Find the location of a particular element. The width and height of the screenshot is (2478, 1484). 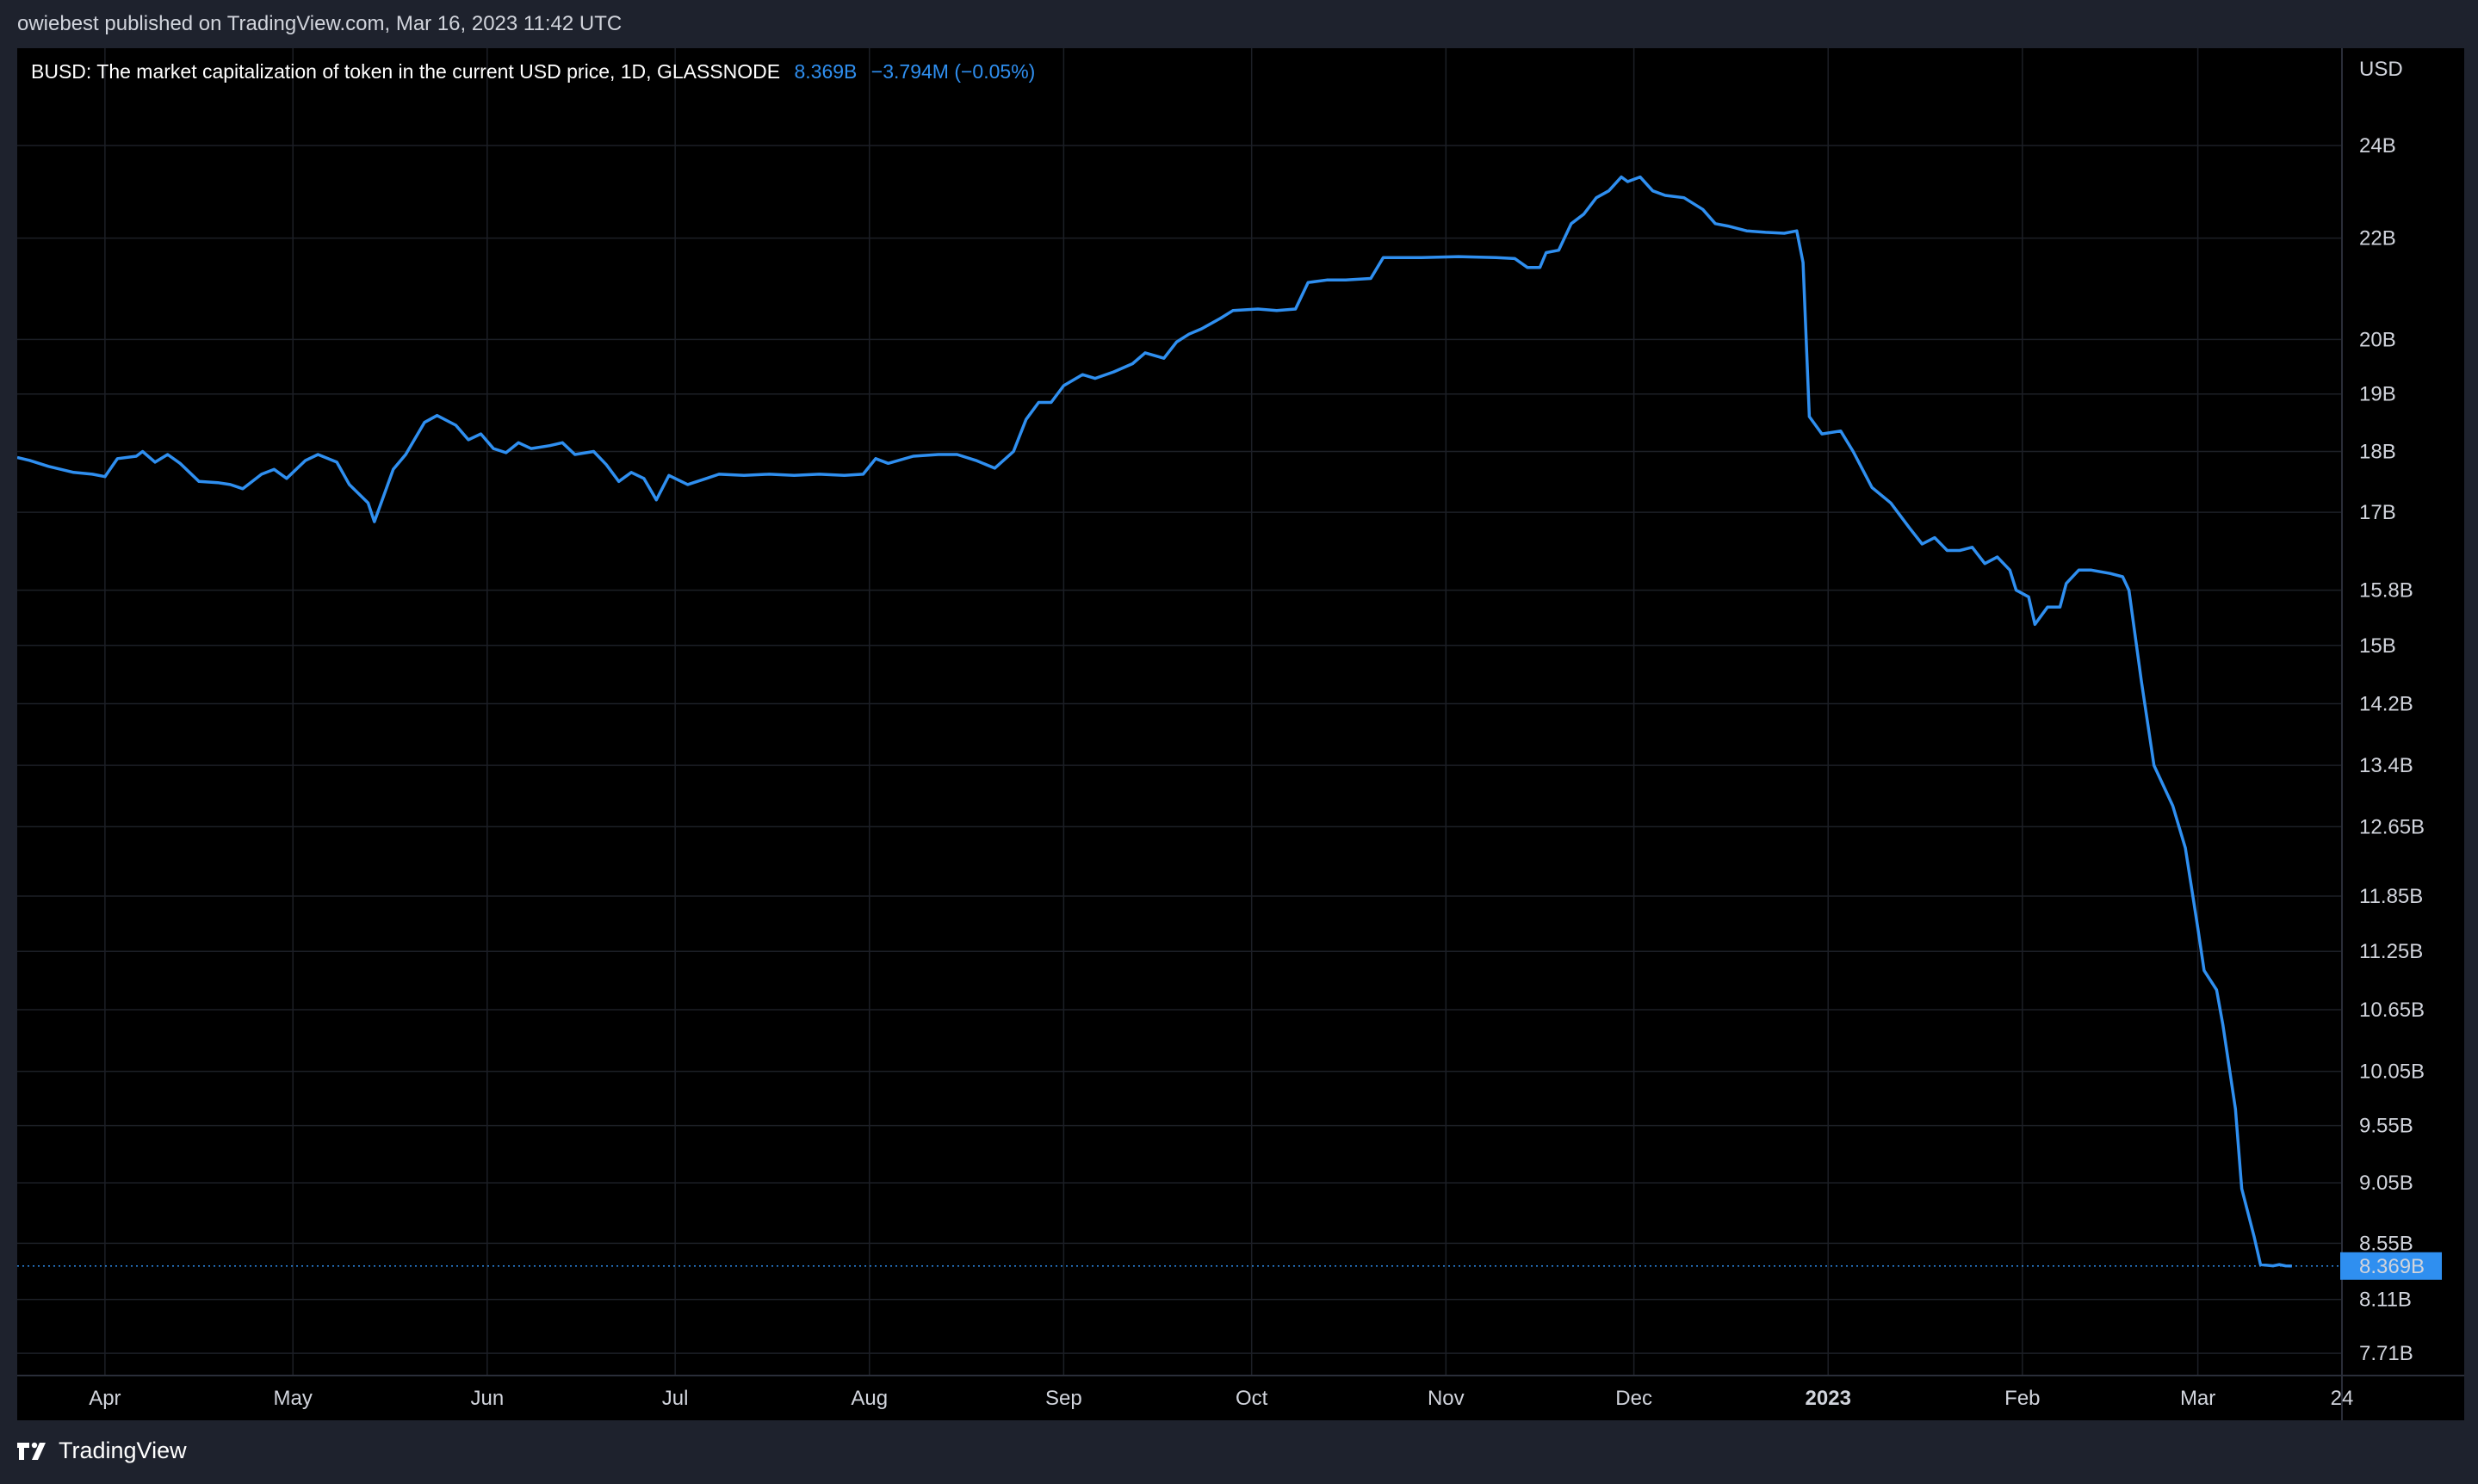

price-tick-label: 12.65B is located at coordinates (2392, 826).